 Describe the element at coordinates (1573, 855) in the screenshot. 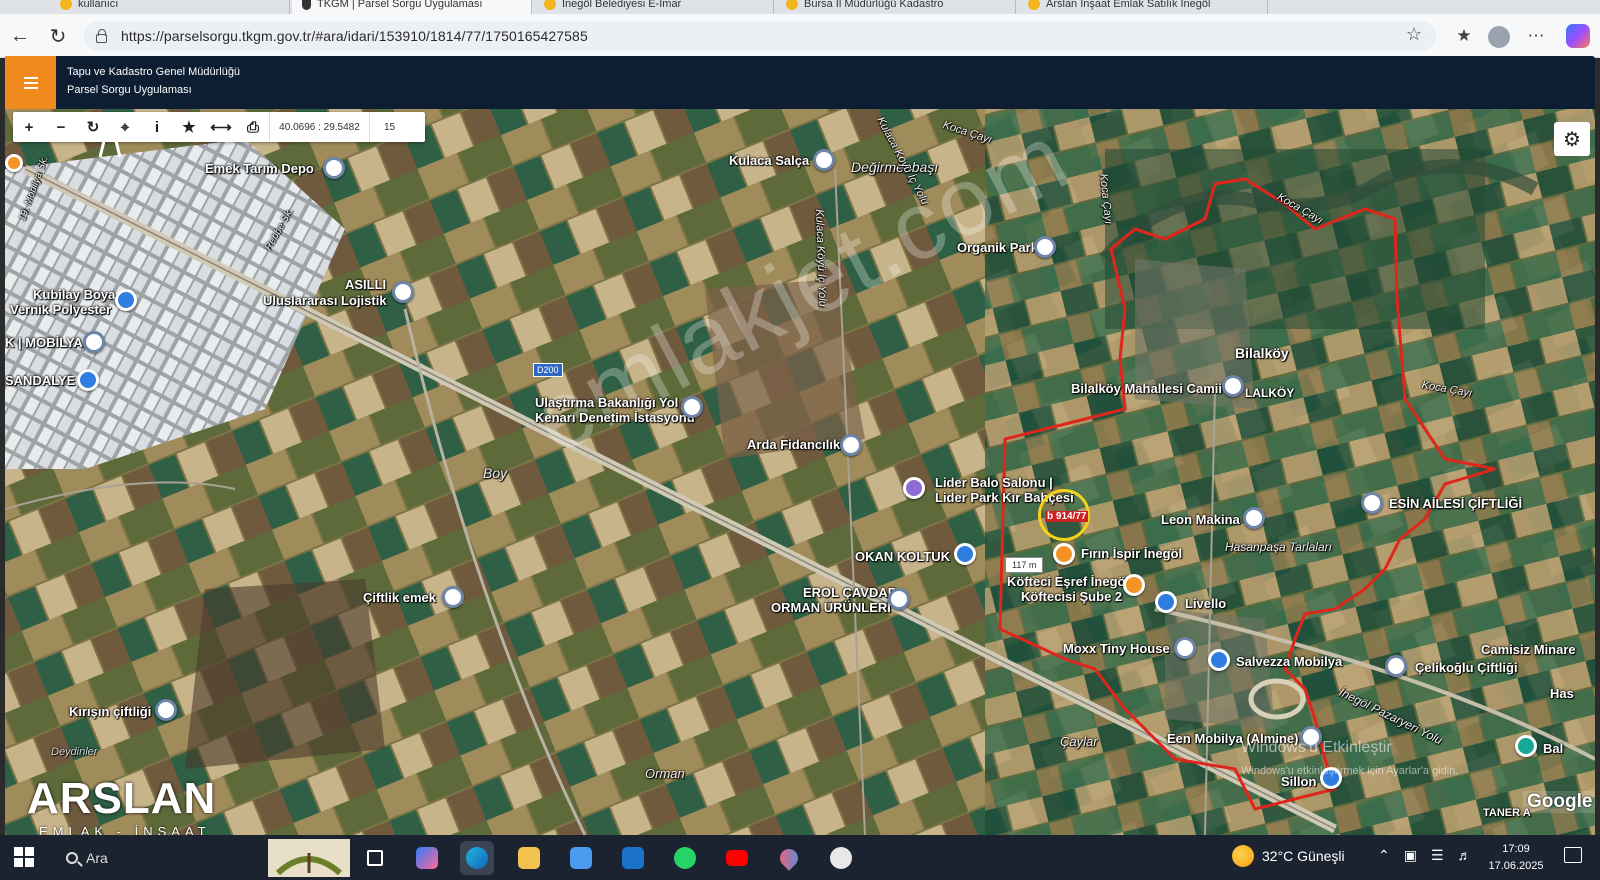

I see `notification-icon` at that location.